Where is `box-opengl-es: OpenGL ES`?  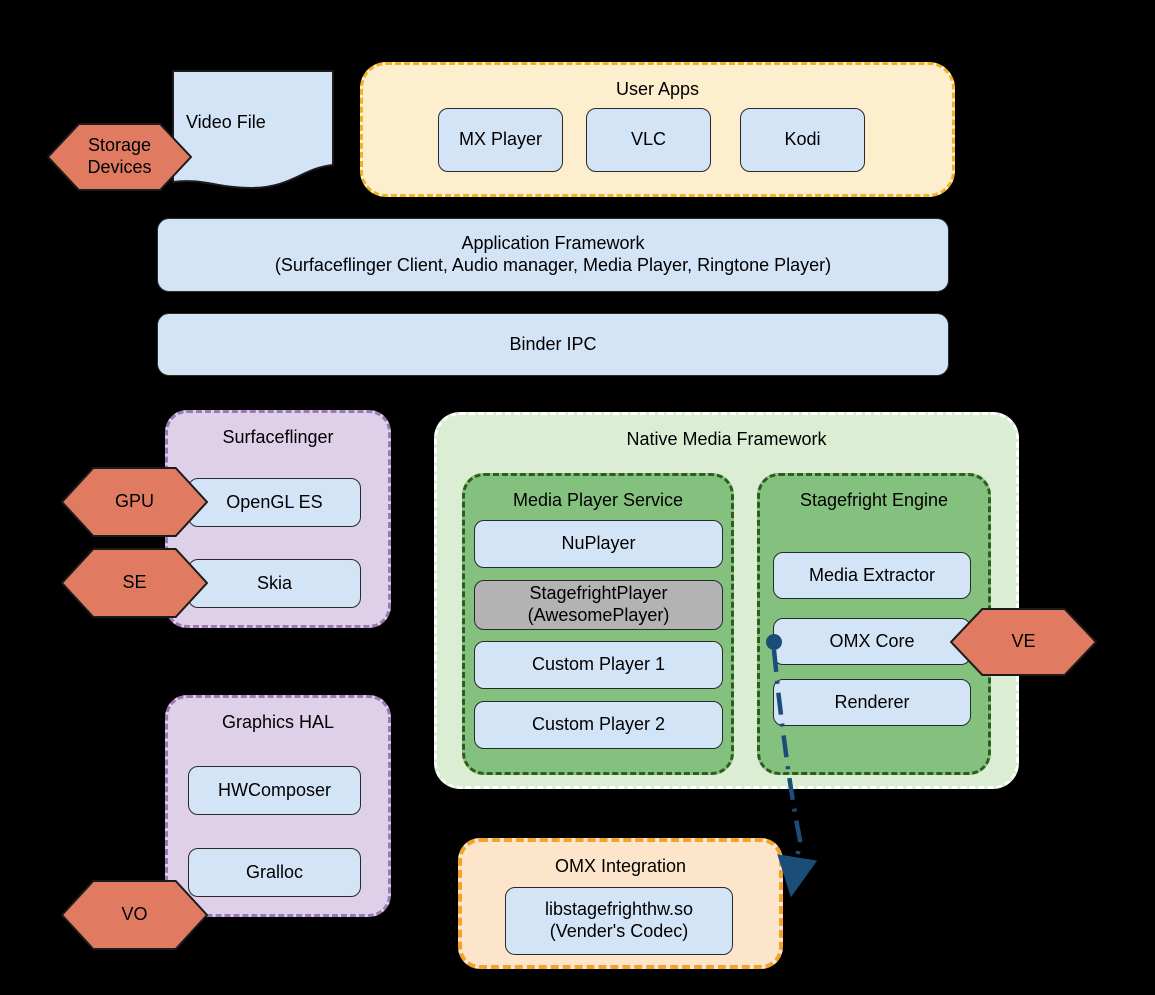 box-opengl-es: OpenGL ES is located at coordinates (274, 502).